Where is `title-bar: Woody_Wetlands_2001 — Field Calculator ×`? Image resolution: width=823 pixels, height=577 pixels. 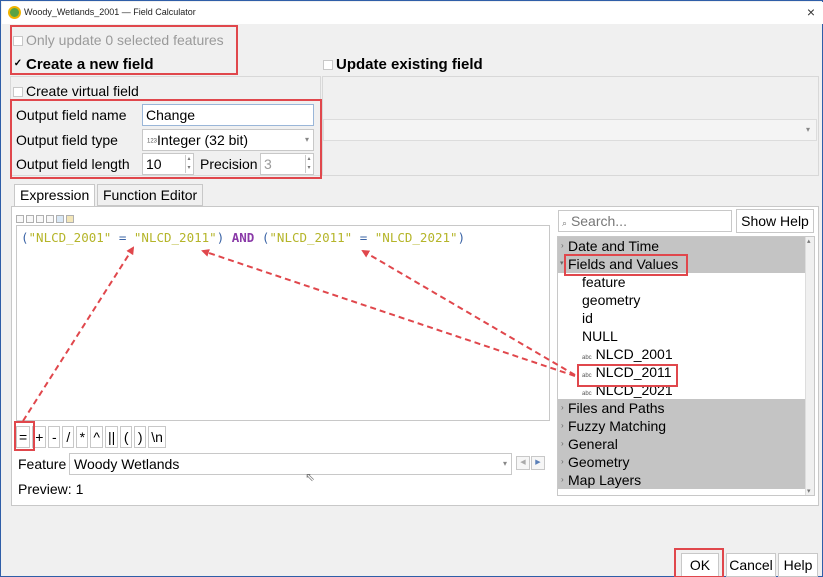
title-bar: Woody_Wetlands_2001 — Field Calculator × is located at coordinates (412, 13).